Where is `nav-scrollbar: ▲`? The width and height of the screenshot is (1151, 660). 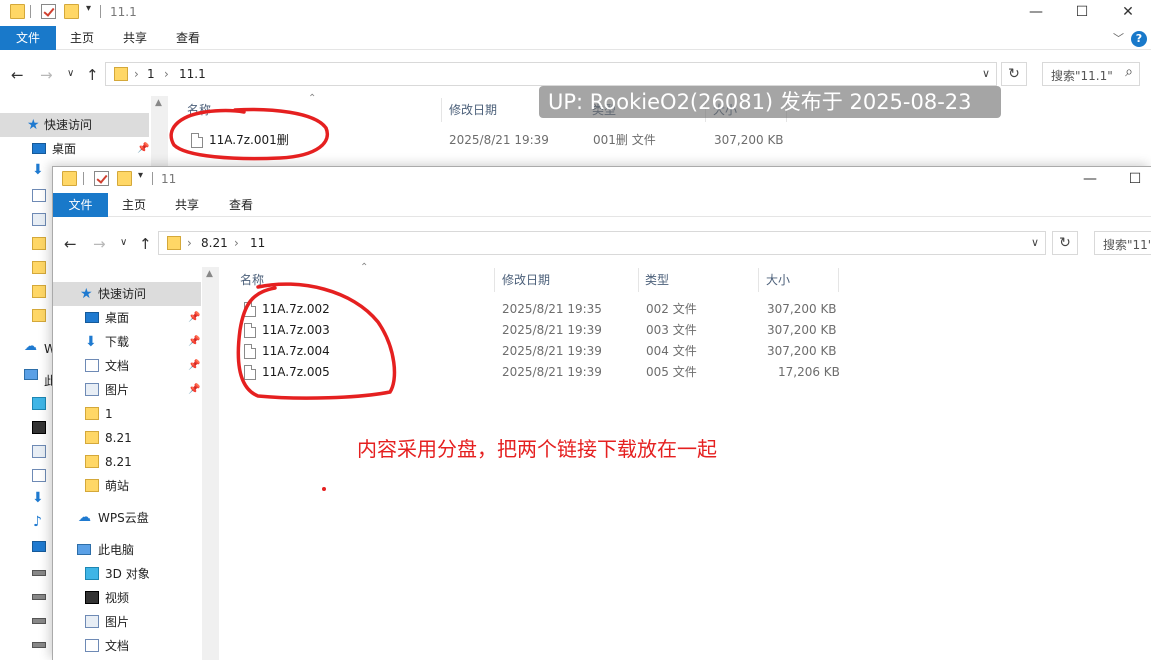 nav-scrollbar: ▲ is located at coordinates (210, 463).